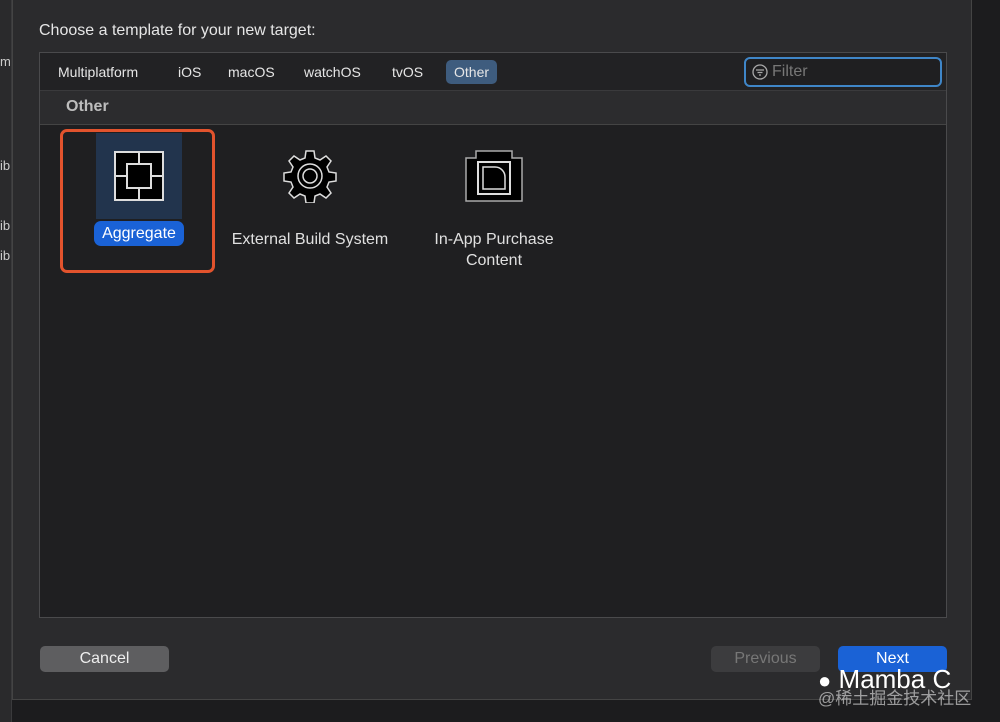 This screenshot has width=1000, height=722. What do you see at coordinates (189, 72) in the screenshot?
I see `tab-ios: iOS` at bounding box center [189, 72].